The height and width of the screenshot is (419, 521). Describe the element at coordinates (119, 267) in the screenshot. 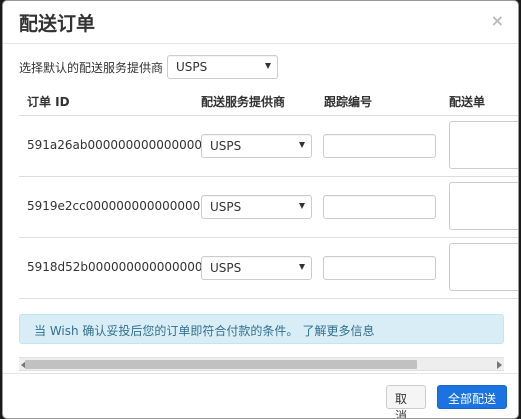

I see `order-id: 5918d52b0000000000000000` at that location.